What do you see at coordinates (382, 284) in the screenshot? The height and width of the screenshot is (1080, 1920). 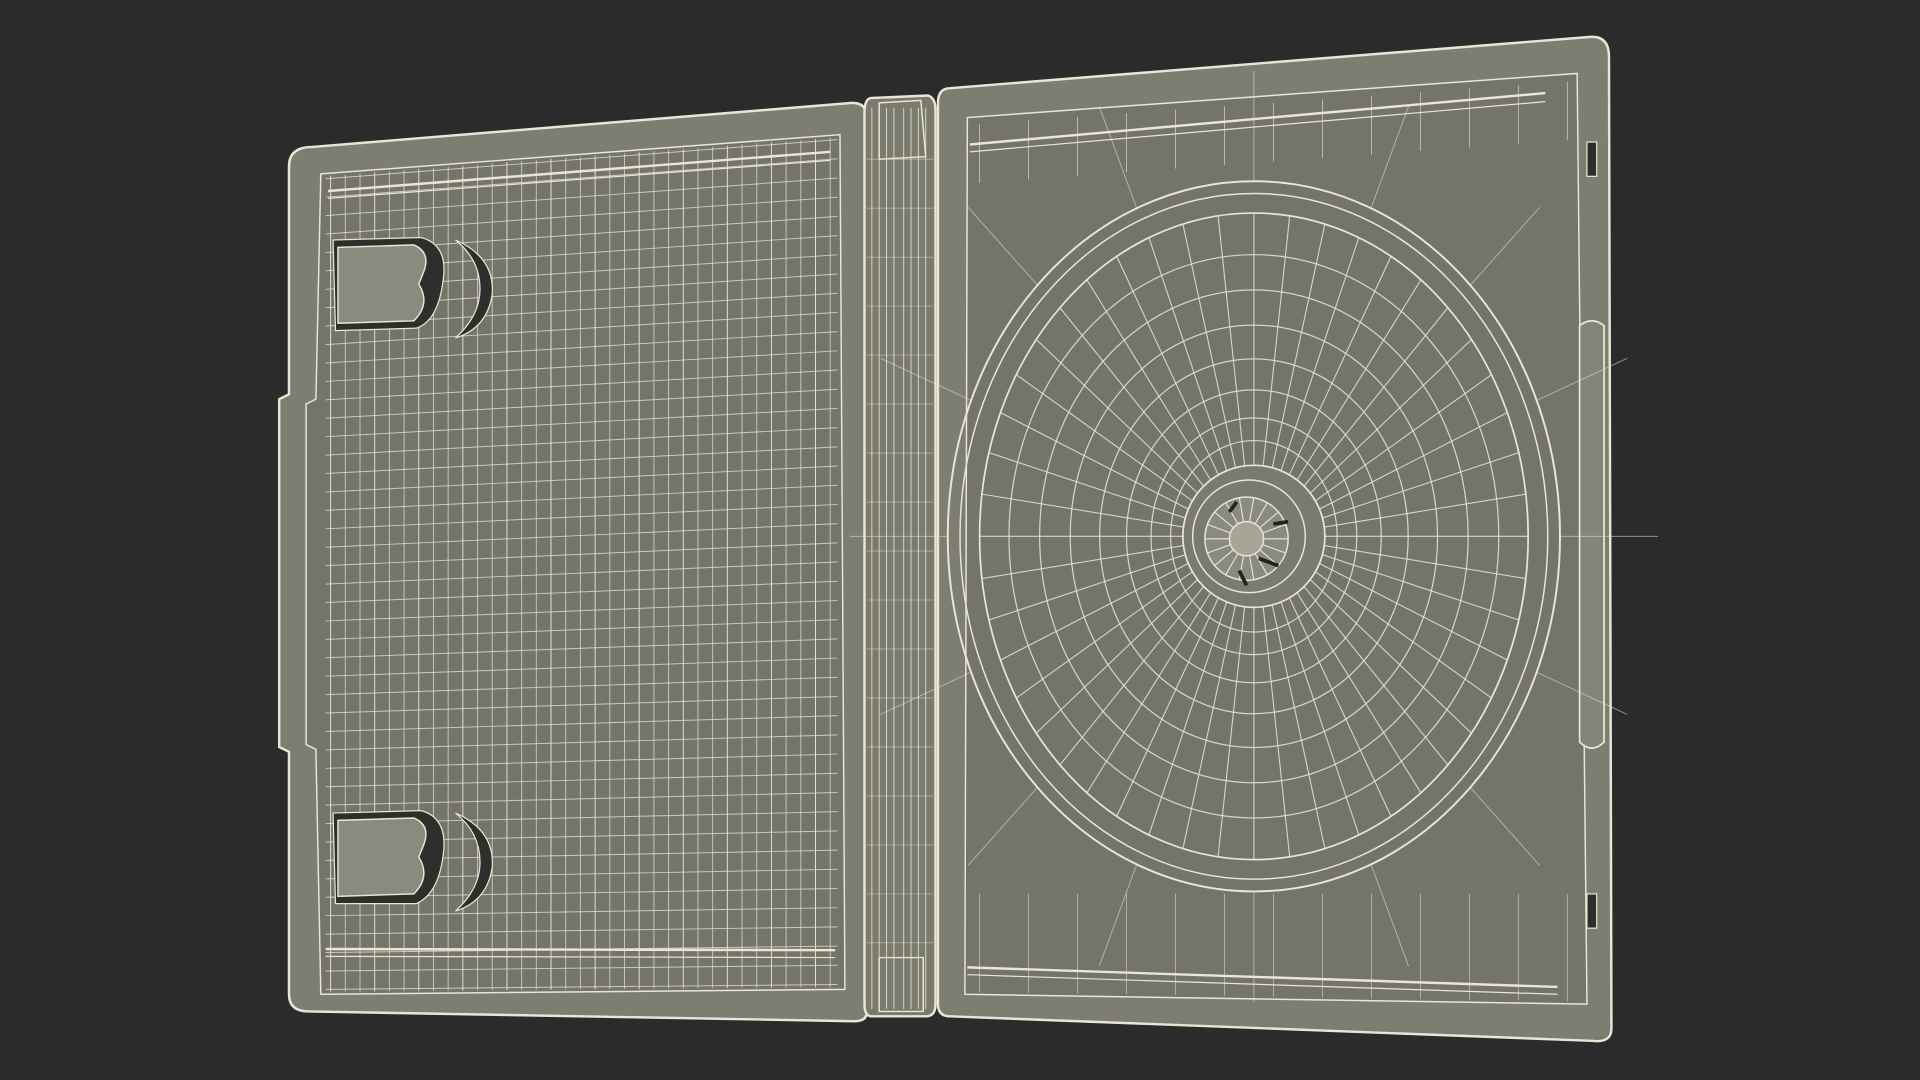 I see `booklet-clip-top-body` at bounding box center [382, 284].